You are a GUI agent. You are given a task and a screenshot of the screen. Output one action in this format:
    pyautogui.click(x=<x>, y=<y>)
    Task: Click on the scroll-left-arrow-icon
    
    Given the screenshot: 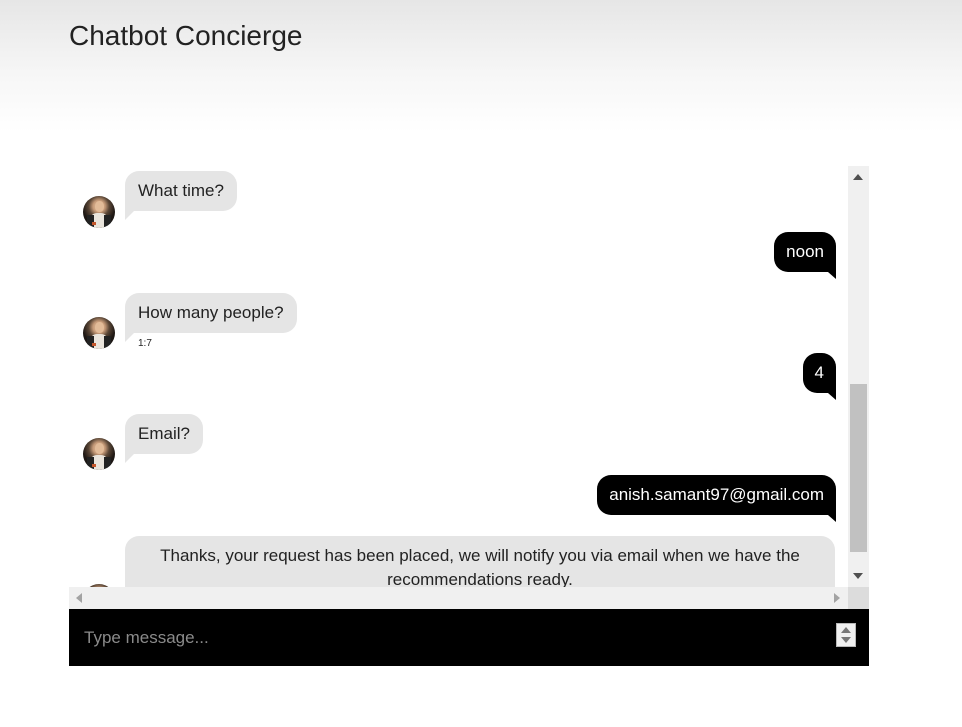 What is the action you would take?
    pyautogui.click(x=79, y=598)
    